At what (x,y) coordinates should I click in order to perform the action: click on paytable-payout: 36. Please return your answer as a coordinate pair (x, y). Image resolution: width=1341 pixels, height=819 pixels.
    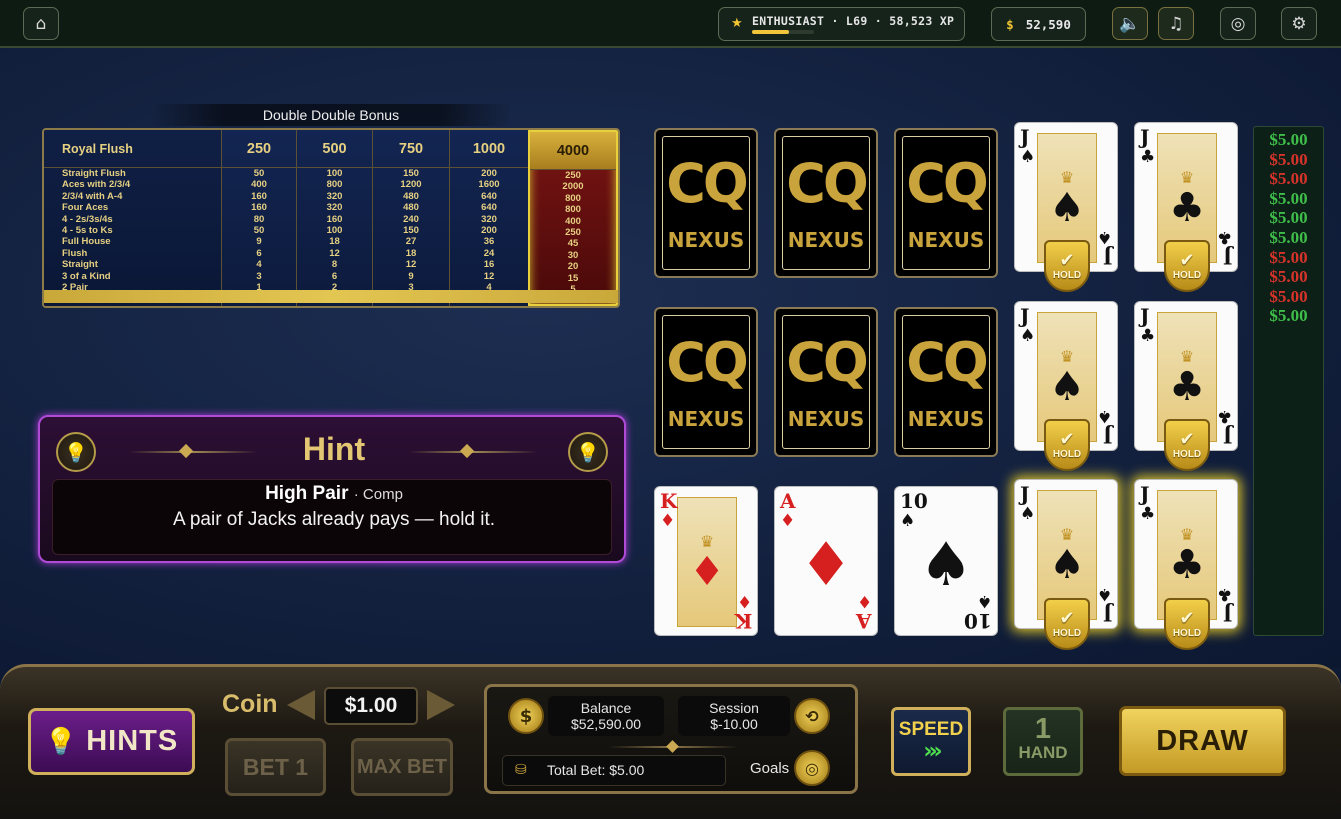
    Looking at the image, I should click on (489, 242).